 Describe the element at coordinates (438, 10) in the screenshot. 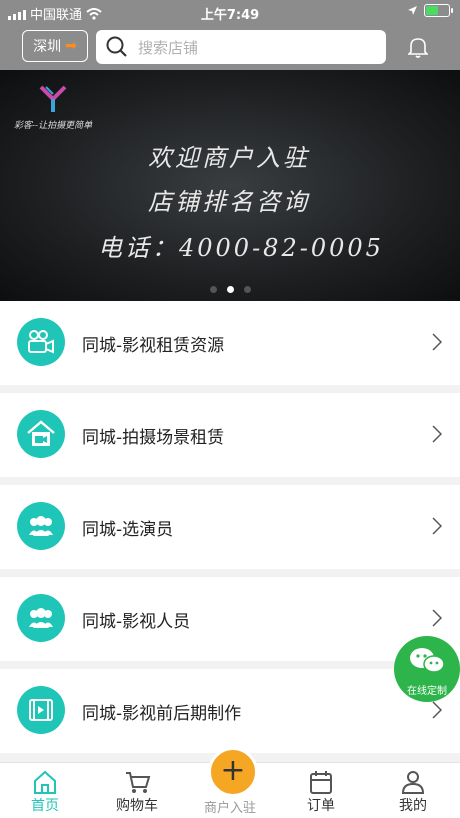

I see `battery-icon` at that location.